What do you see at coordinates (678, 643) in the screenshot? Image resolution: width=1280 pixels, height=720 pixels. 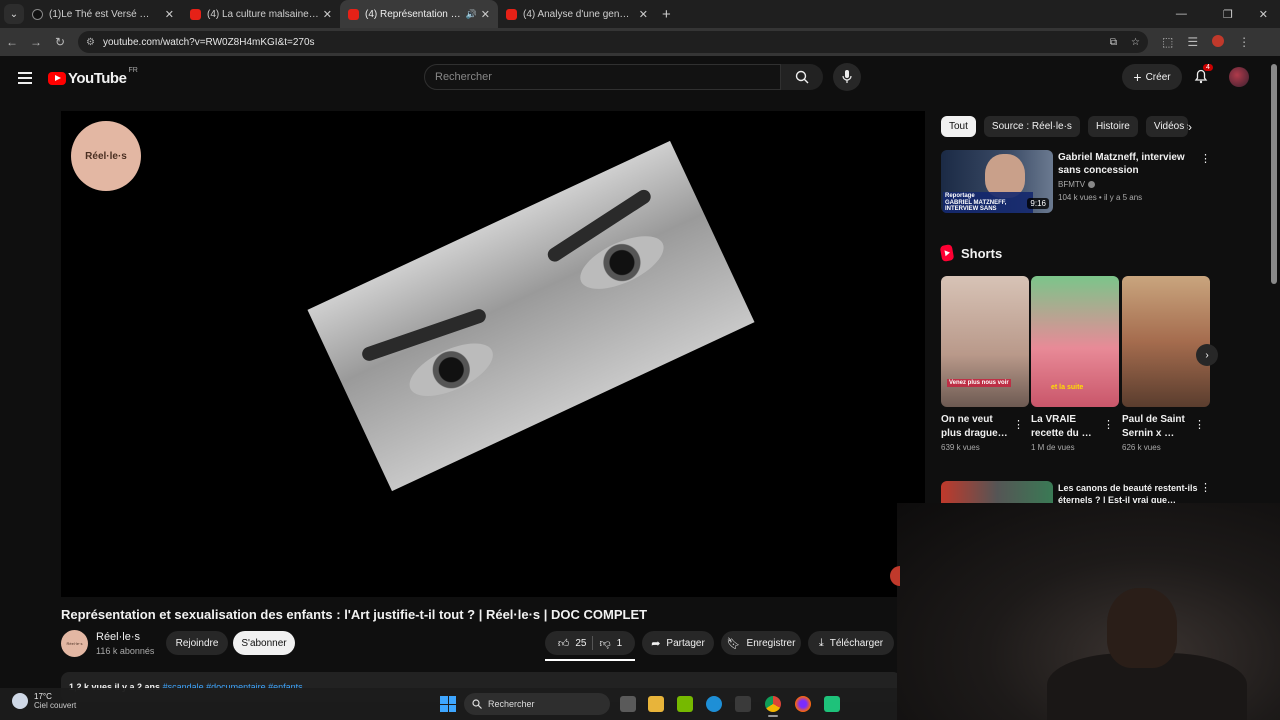 I see `share-button: ➦ Partager` at bounding box center [678, 643].